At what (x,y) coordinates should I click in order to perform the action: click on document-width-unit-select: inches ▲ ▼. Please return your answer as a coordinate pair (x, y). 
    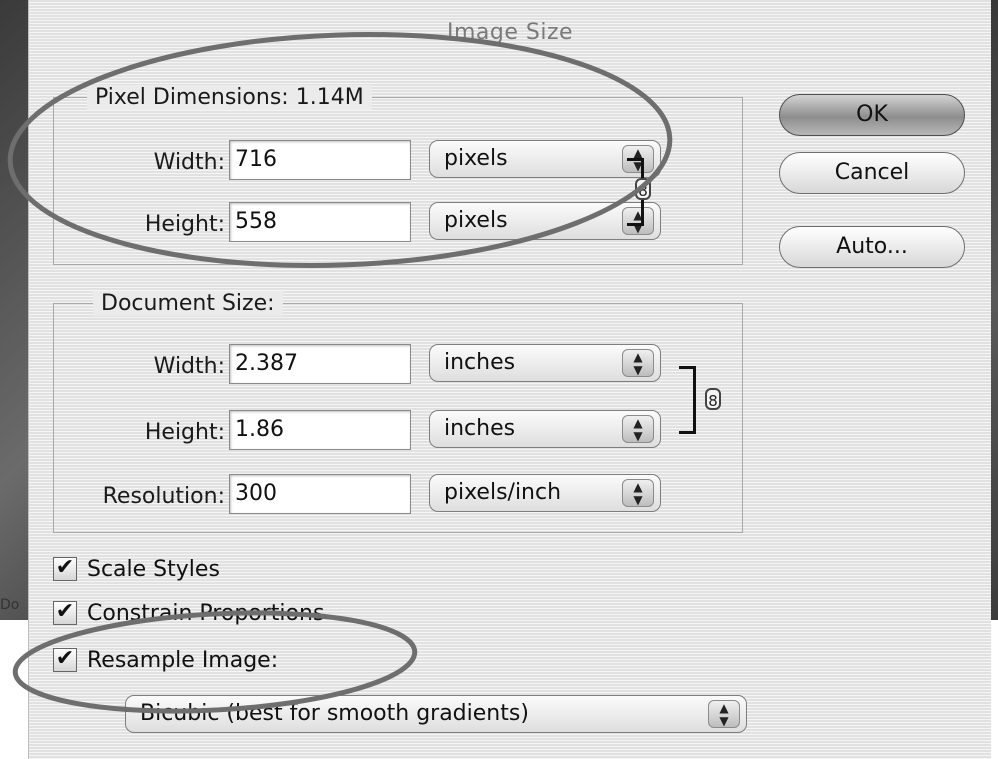
    Looking at the image, I should click on (545, 363).